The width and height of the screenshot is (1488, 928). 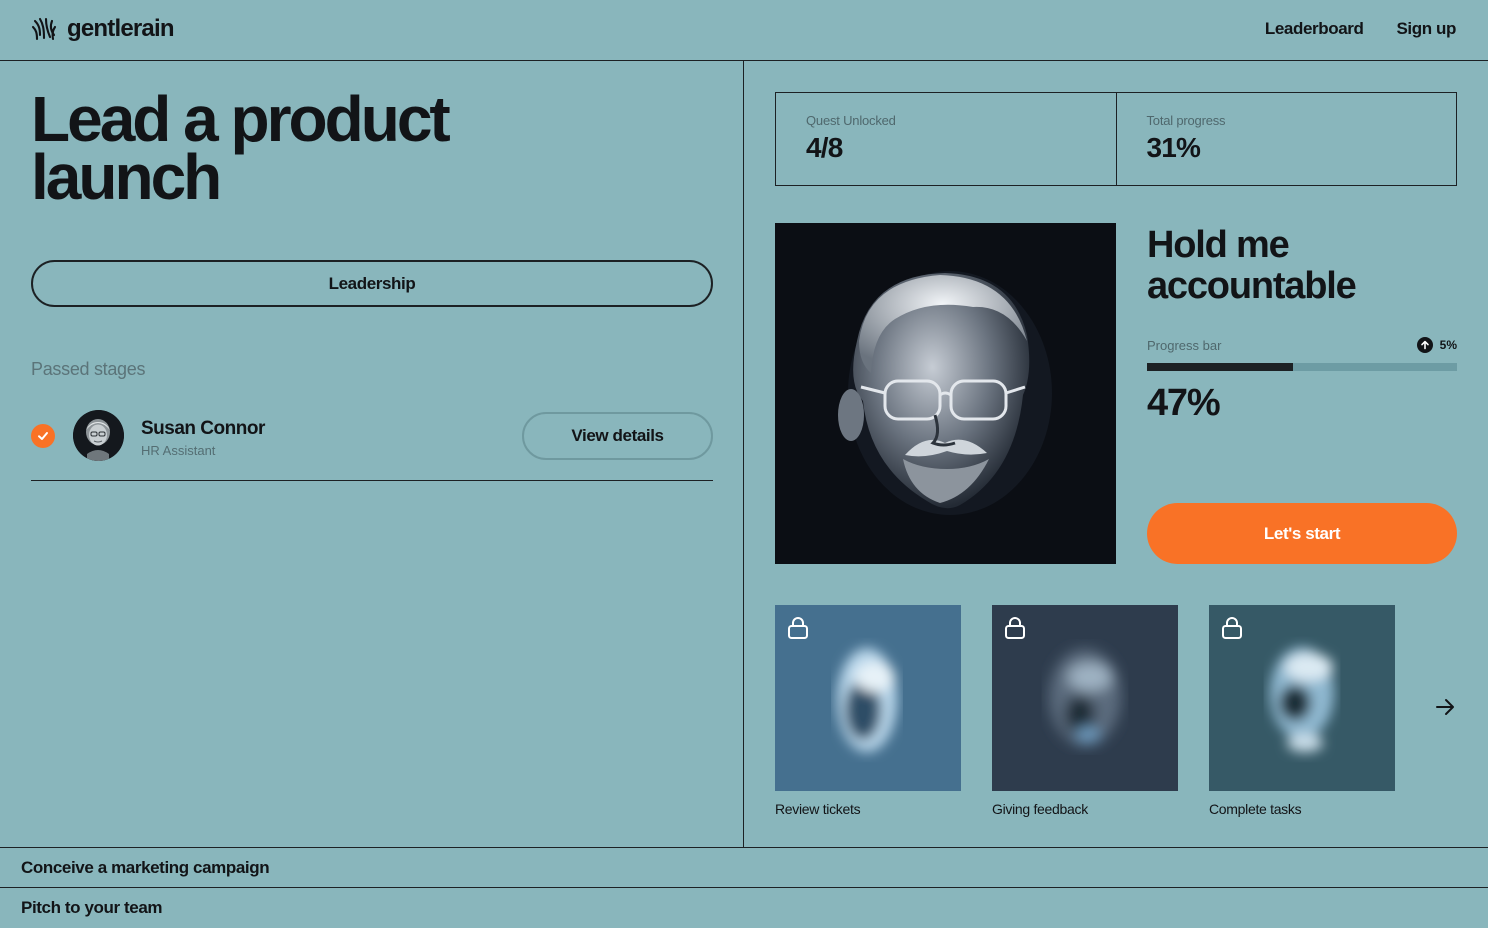 I want to click on total-progress-label: Total progress, so click(x=1186, y=120).